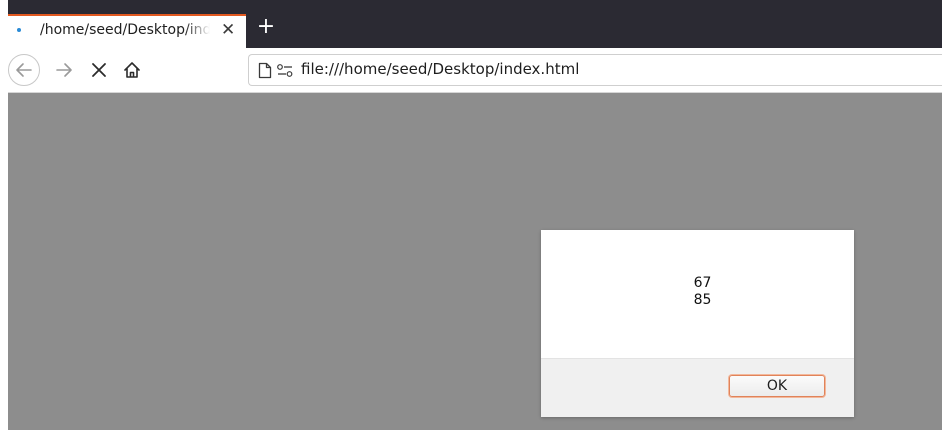 The image size is (942, 430). I want to click on home-button, so click(132, 70).